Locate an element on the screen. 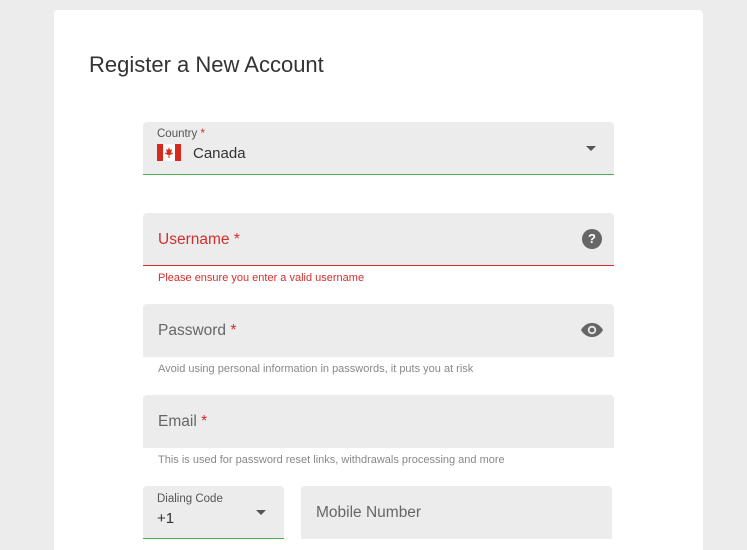 The width and height of the screenshot is (747, 550). username-required-mark: * is located at coordinates (236, 239).